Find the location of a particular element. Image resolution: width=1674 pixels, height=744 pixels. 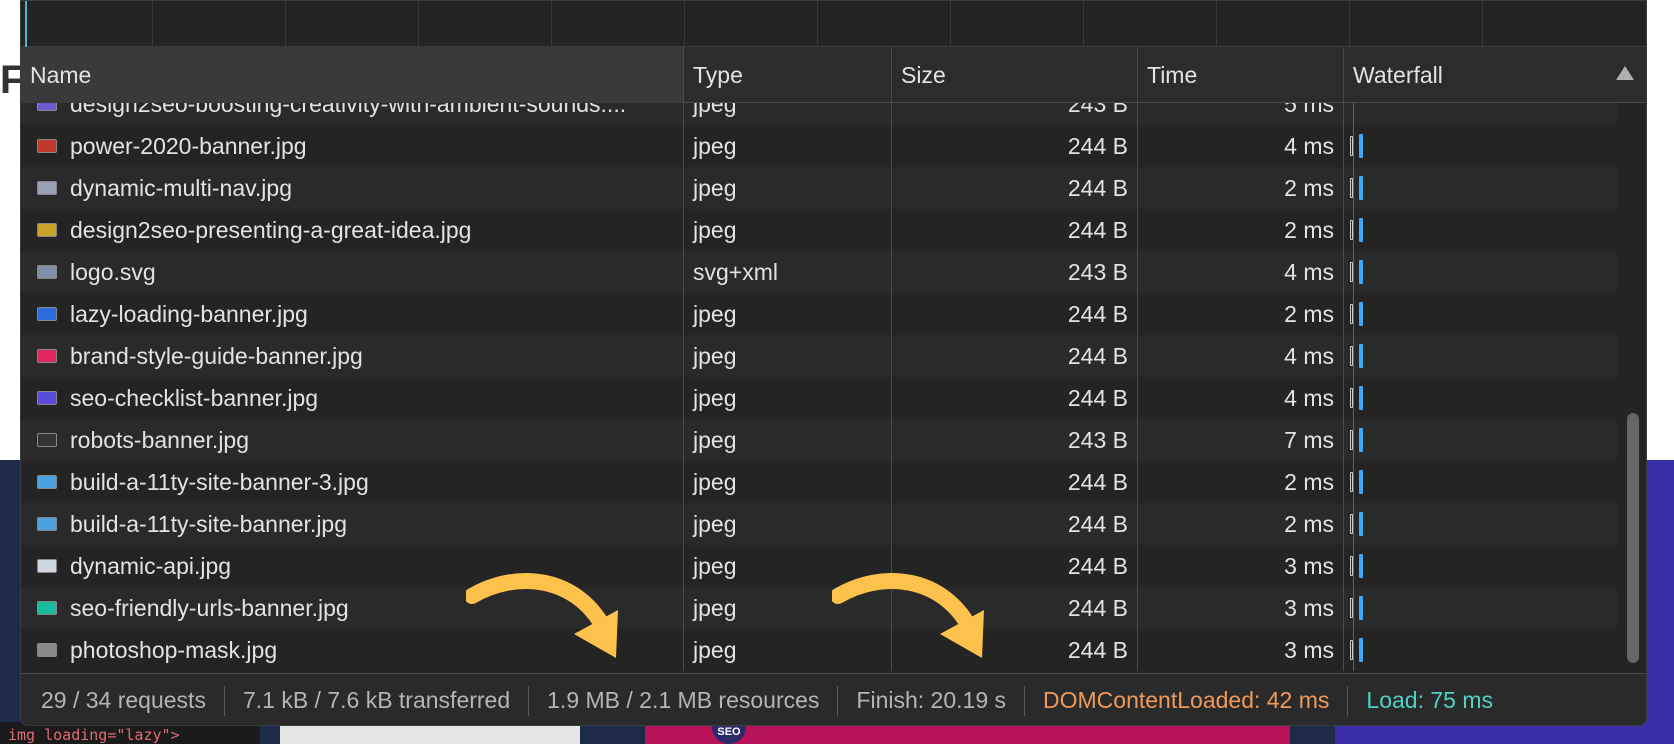

scrollbar-thumb is located at coordinates (1633, 538).